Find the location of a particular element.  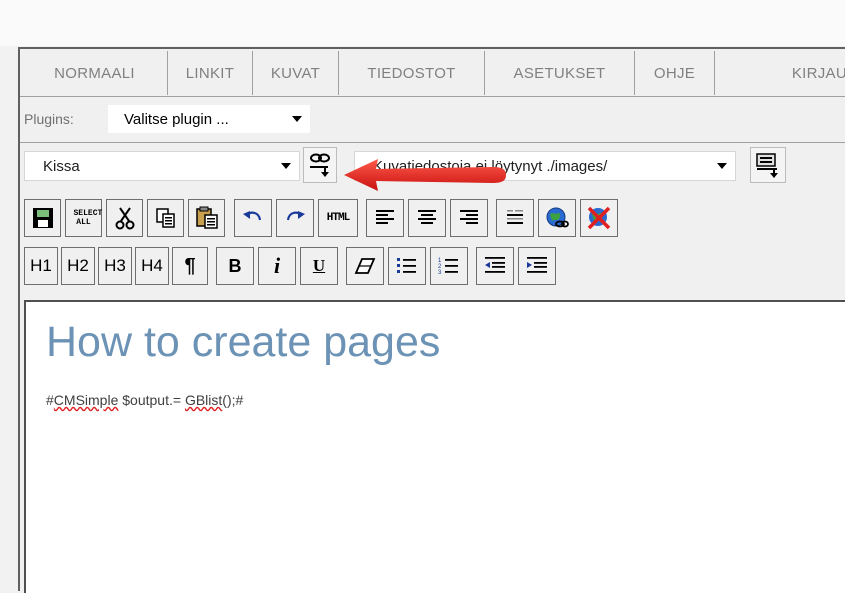

outdent-icon is located at coordinates (495, 265).